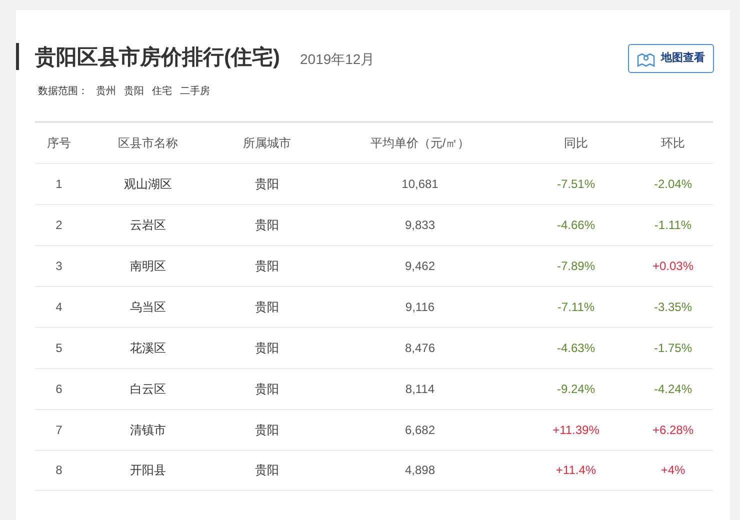  Describe the element at coordinates (576, 430) in the screenshot. I see `table-cell-text: +11.39%` at that location.